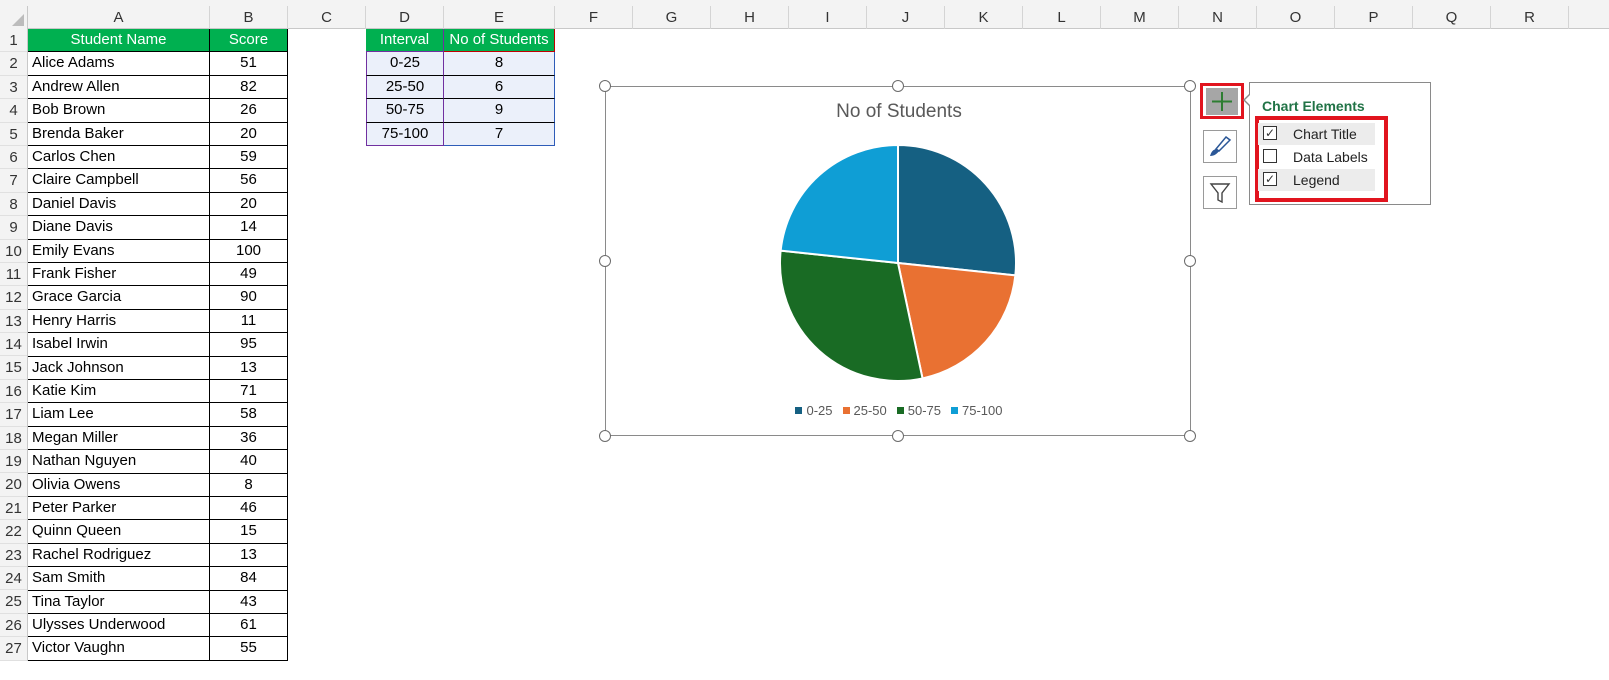 This screenshot has width=1609, height=680. Describe the element at coordinates (119, 111) in the screenshot. I see `student-name-cell: Bob Brown` at that location.